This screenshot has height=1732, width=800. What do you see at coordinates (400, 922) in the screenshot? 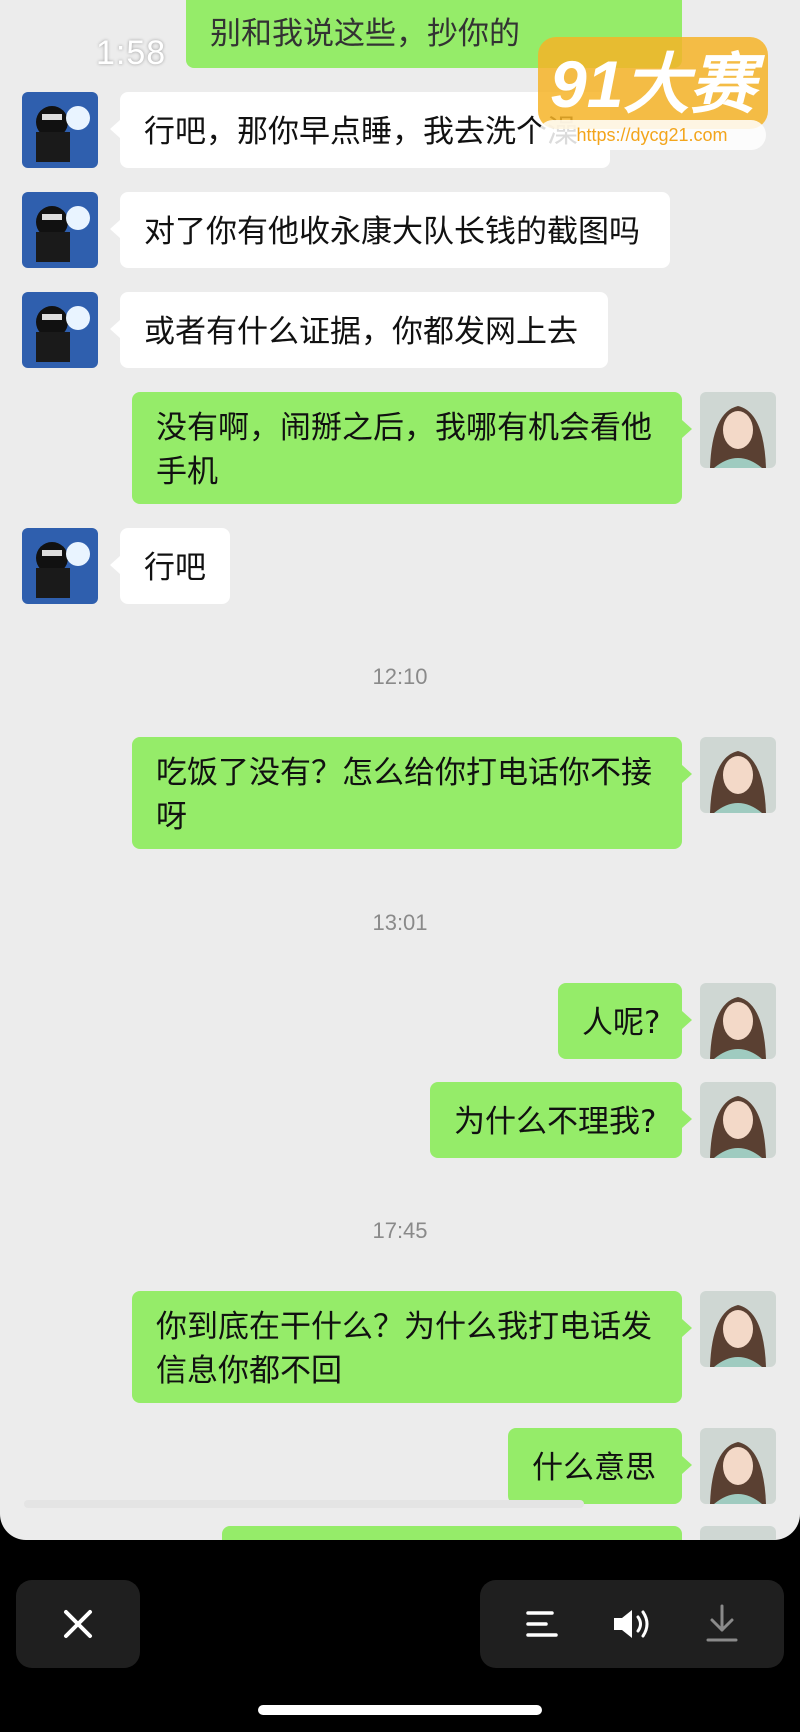
I see `timestamp: 13:01` at bounding box center [400, 922].